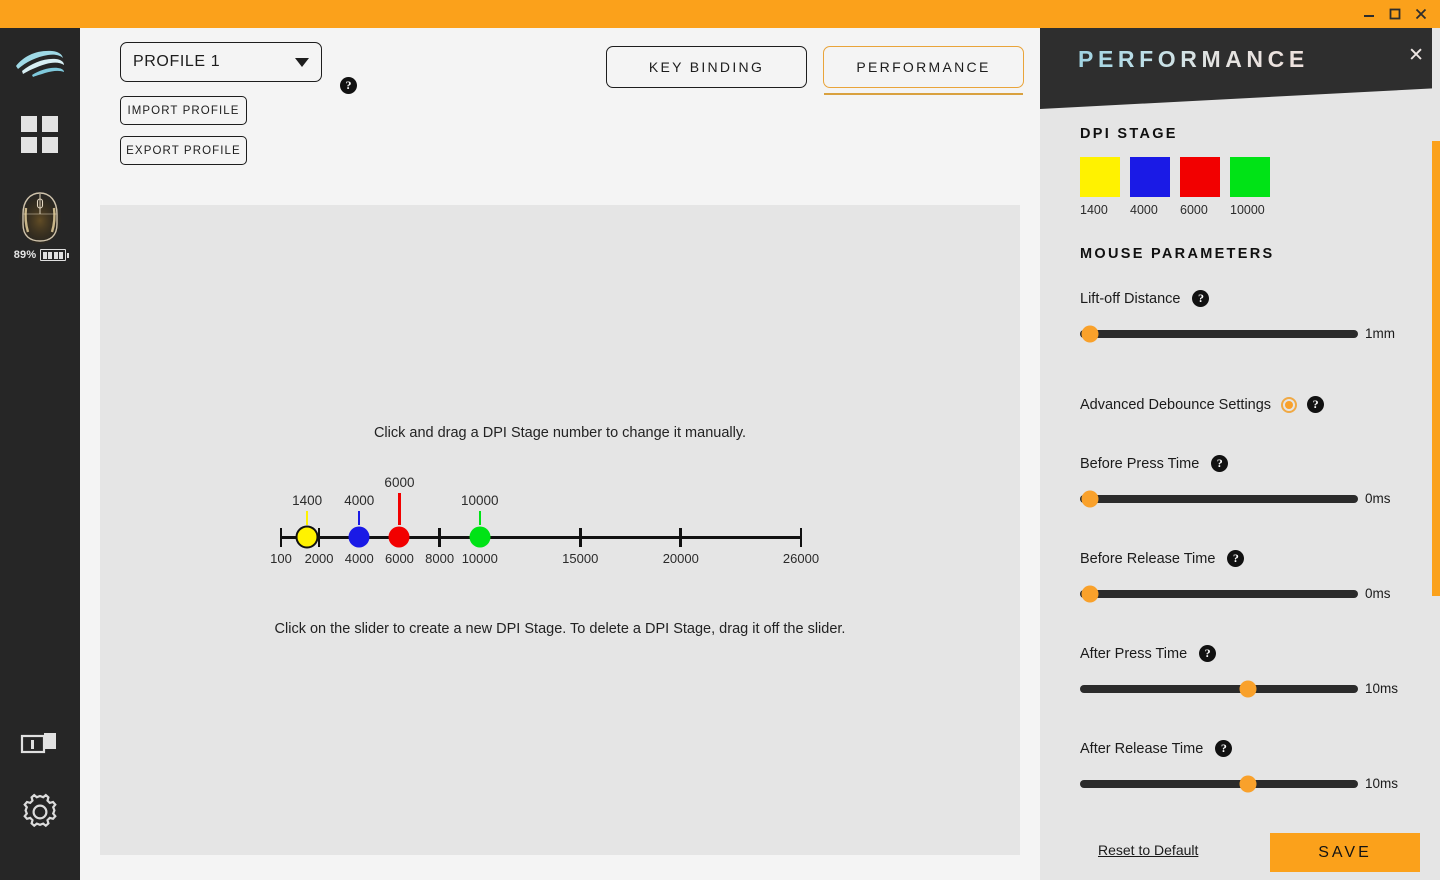  What do you see at coordinates (1369, 14) in the screenshot?
I see `minimize-icon` at bounding box center [1369, 14].